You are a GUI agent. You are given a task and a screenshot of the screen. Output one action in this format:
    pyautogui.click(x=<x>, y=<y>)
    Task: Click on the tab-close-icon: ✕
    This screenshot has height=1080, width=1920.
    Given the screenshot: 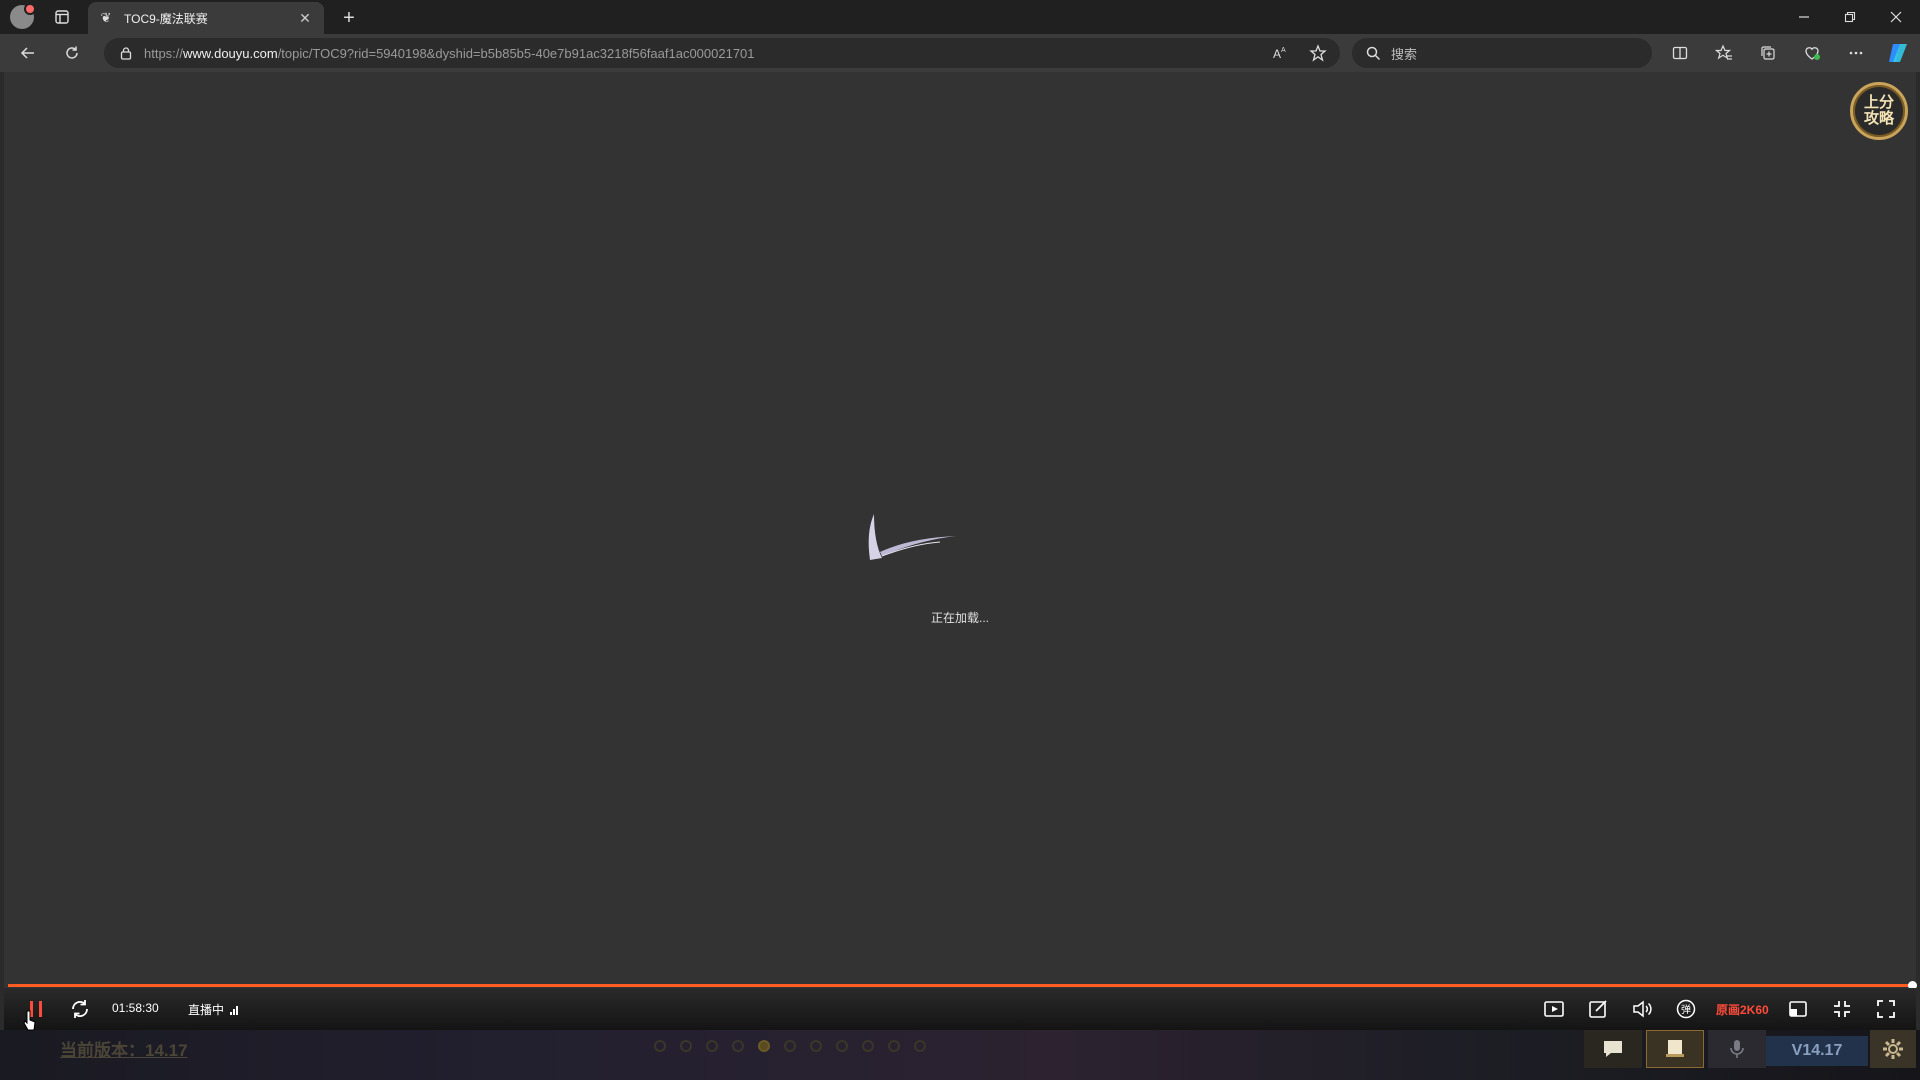 What is the action you would take?
    pyautogui.click(x=305, y=18)
    